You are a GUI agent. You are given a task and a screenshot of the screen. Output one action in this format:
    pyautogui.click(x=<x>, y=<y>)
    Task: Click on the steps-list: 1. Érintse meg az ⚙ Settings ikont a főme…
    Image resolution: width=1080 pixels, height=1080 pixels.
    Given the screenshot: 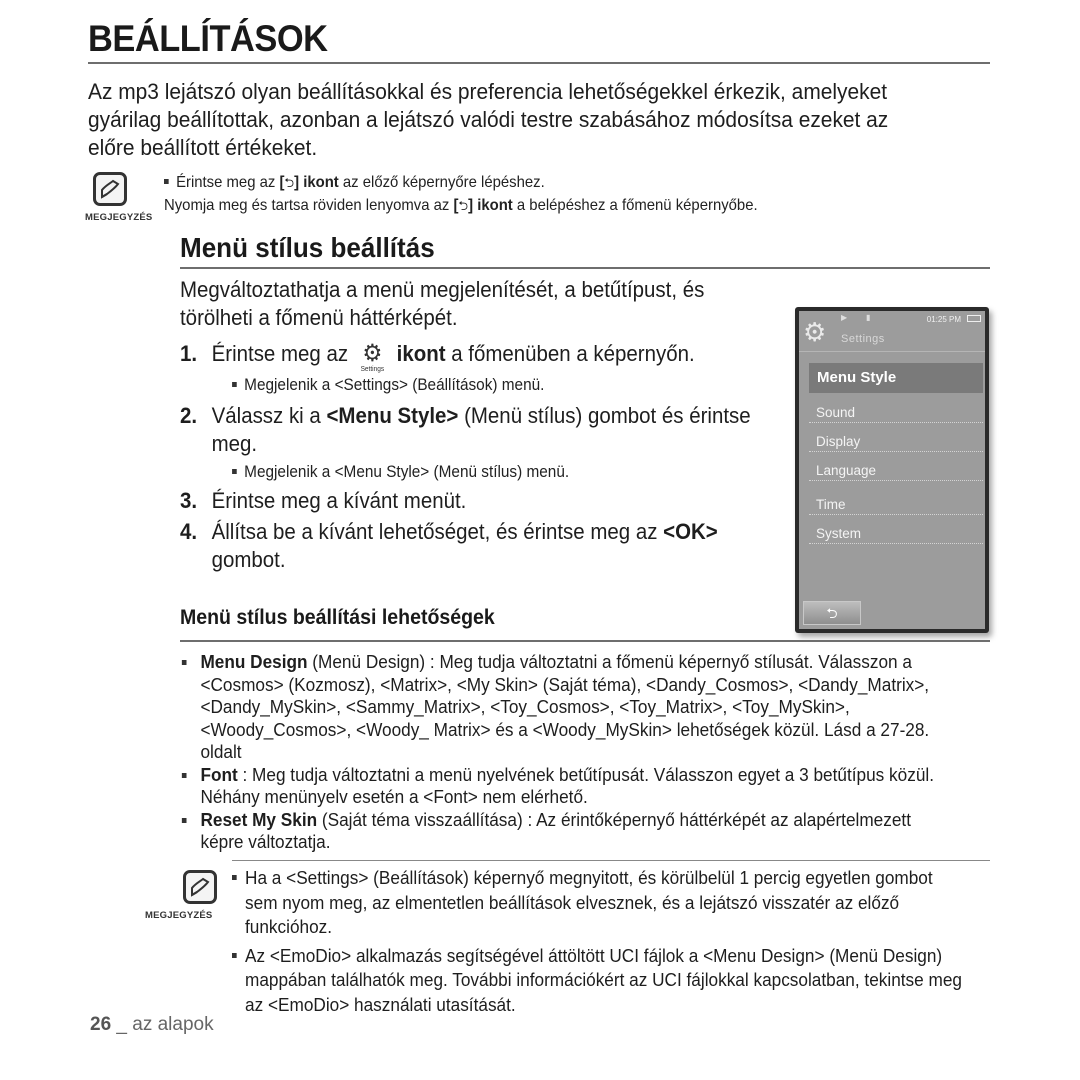 What is the action you would take?
    pyautogui.click(x=477, y=457)
    